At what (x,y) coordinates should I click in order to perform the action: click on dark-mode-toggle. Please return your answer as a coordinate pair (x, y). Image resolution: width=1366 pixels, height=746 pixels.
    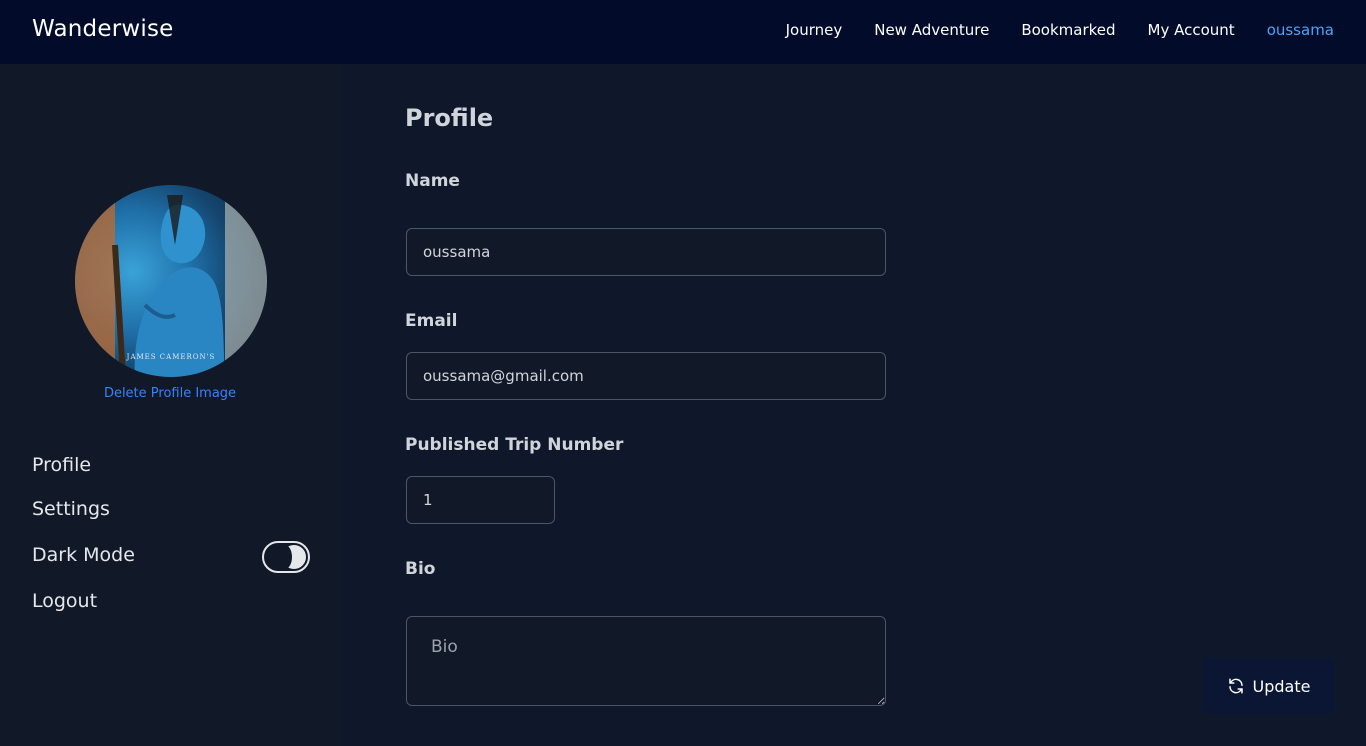
    Looking at the image, I should click on (286, 557).